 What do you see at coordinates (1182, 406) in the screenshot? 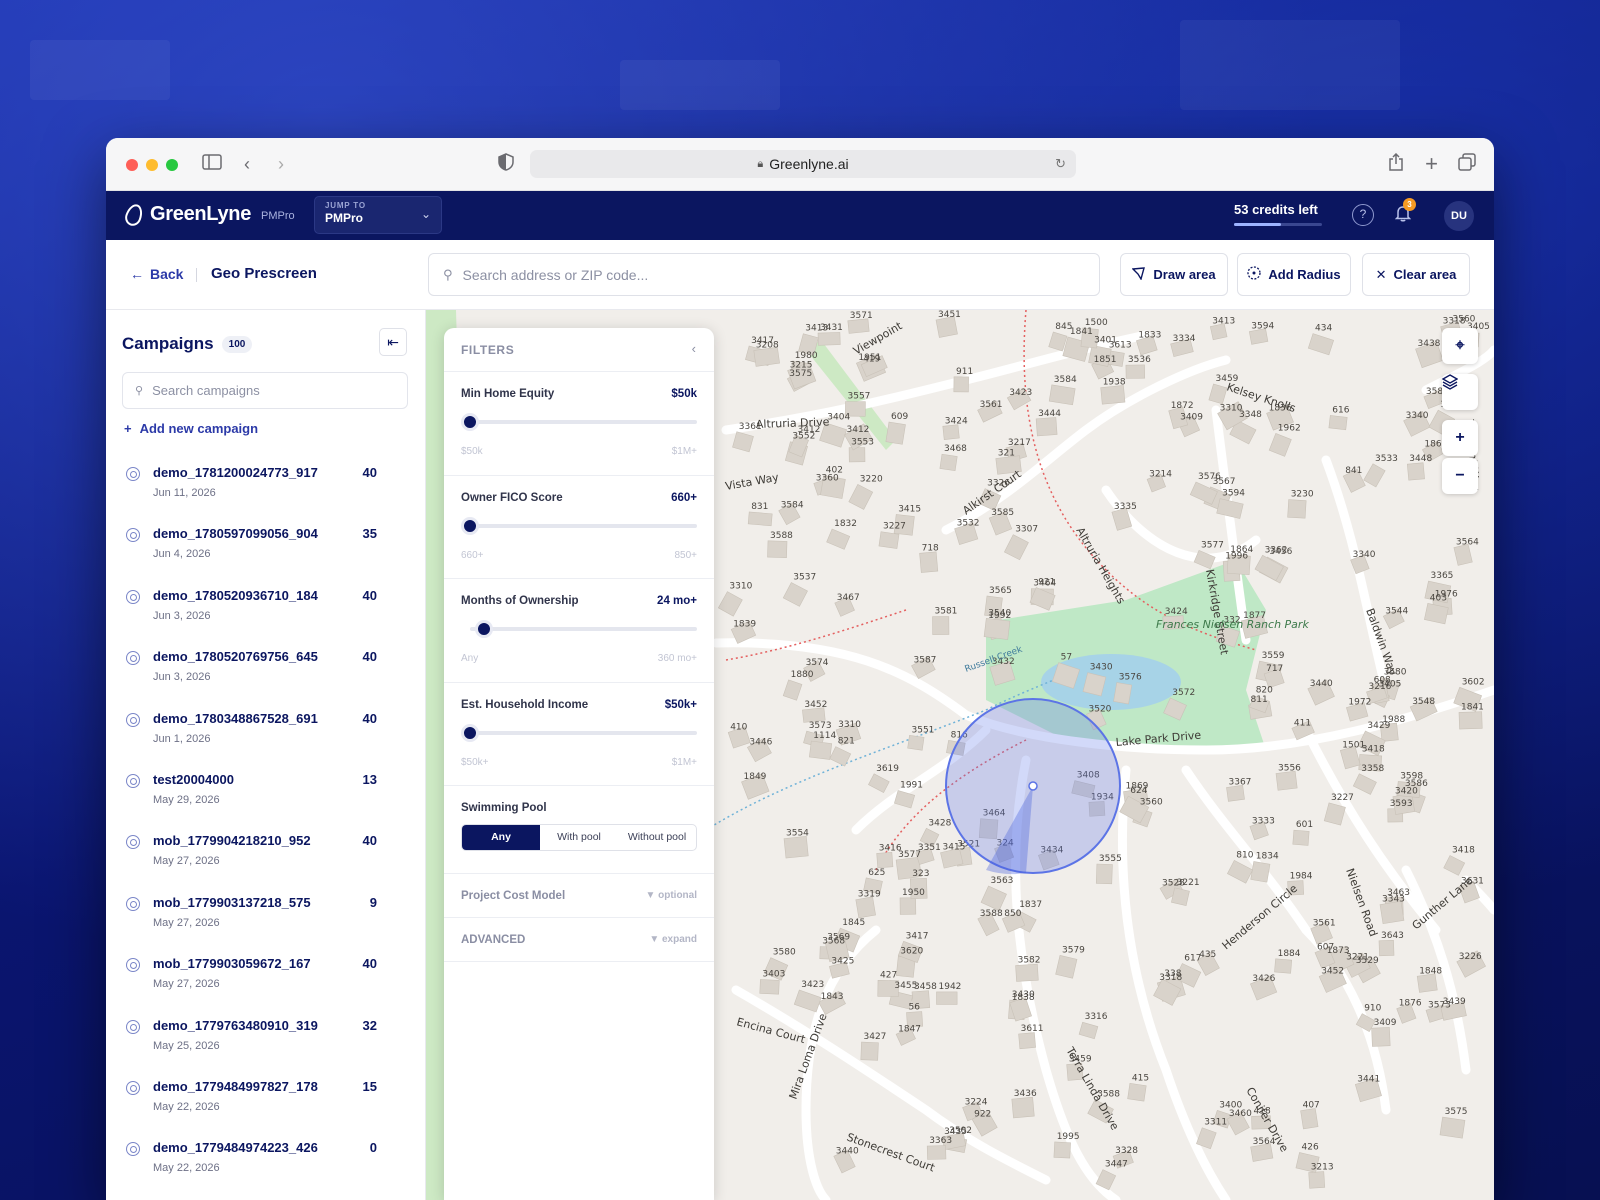
I see `address-number: 1872` at bounding box center [1182, 406].